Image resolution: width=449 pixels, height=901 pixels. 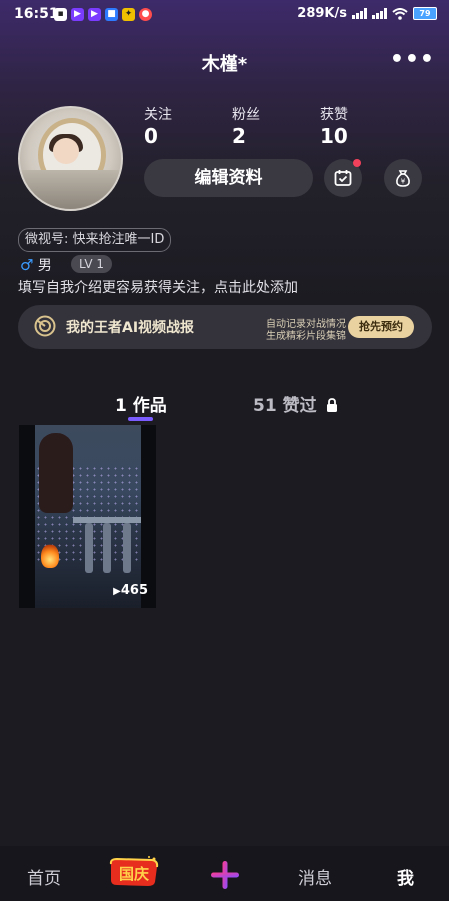 I want to click on calendar-check-icon, so click(x=343, y=178).